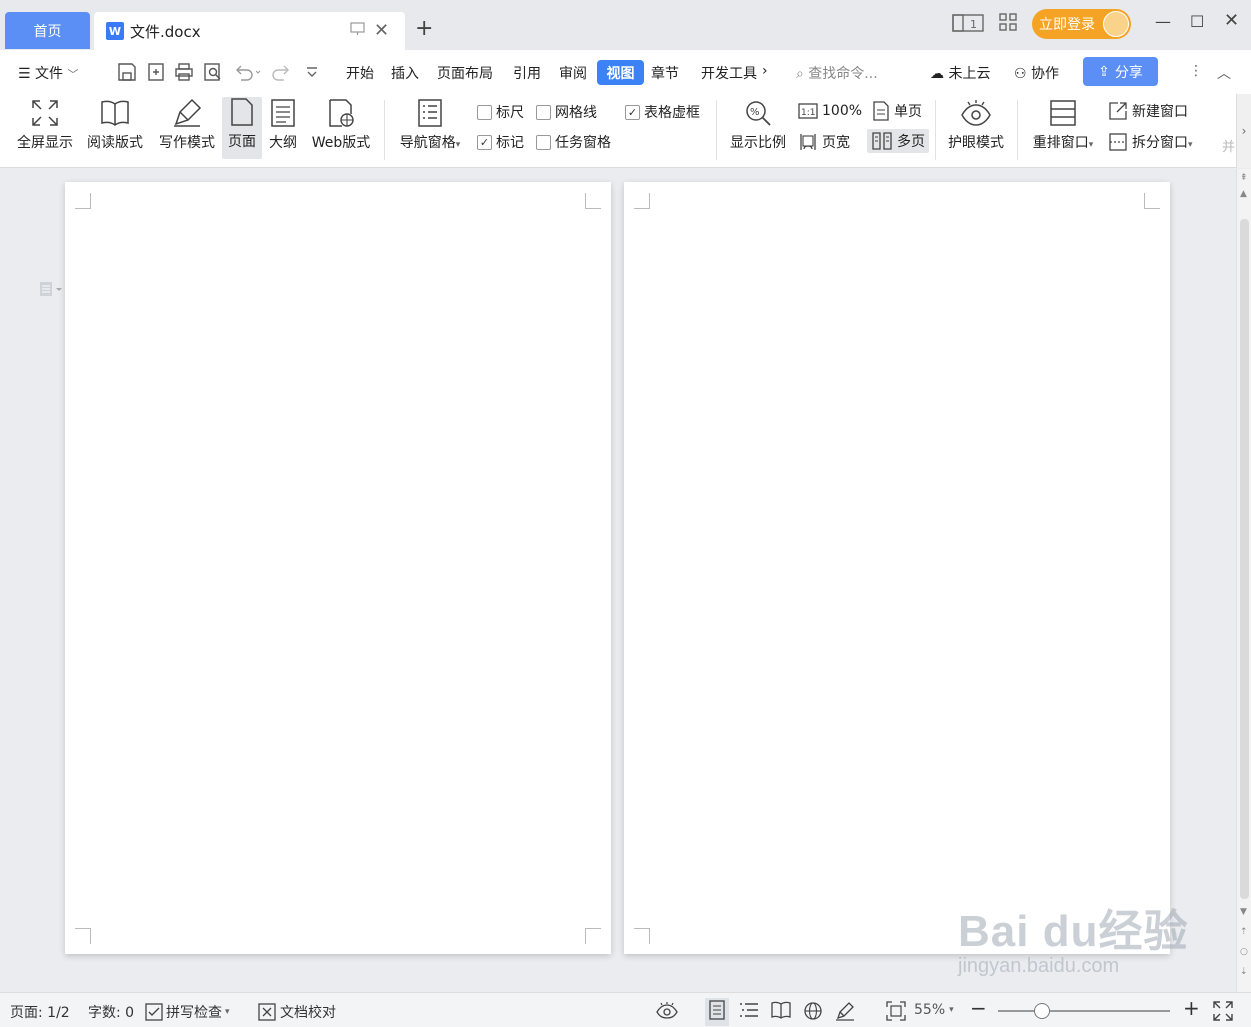 The image size is (1251, 1027). I want to click on new-tab-button: +, so click(424, 28).